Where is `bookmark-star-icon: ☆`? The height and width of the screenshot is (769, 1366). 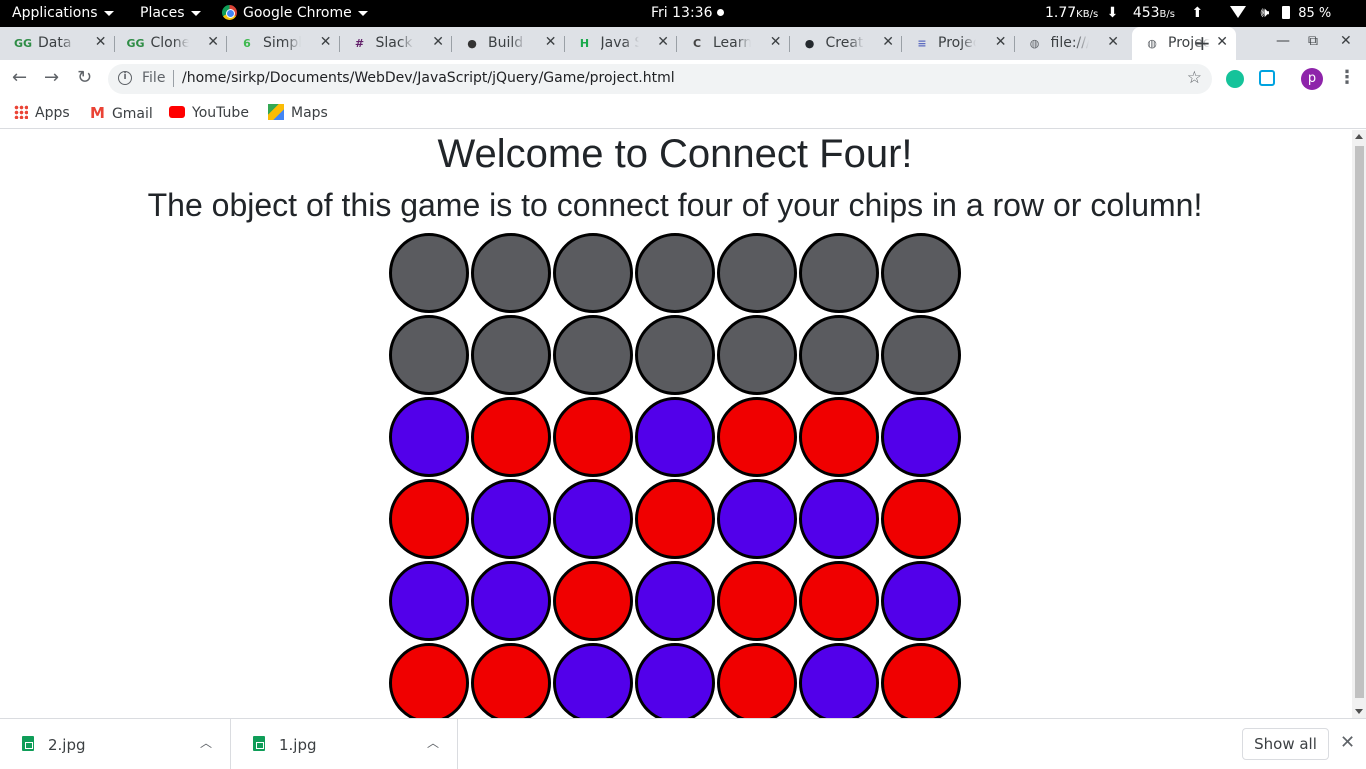
bookmark-star-icon: ☆ is located at coordinates (1194, 78).